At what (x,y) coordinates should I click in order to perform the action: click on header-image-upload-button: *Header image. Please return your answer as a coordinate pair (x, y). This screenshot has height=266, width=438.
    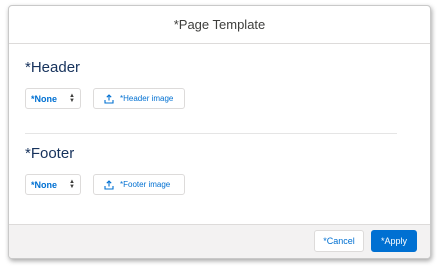
    Looking at the image, I should click on (139, 98).